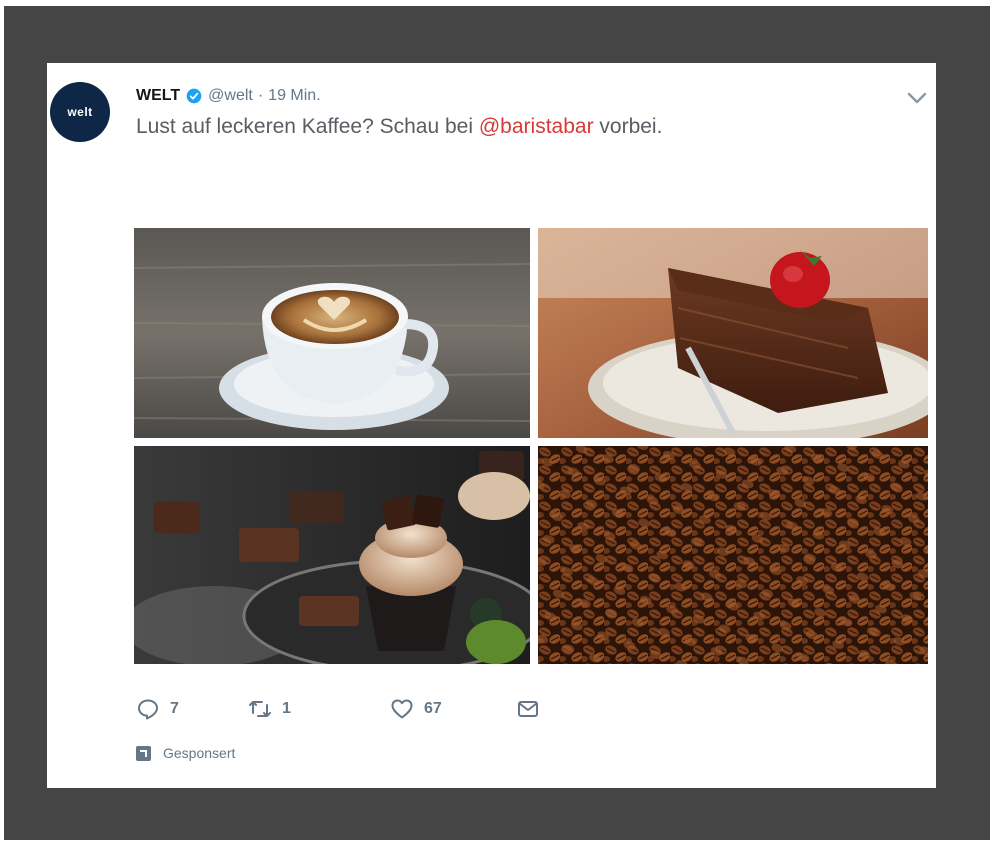 Image resolution: width=994 pixels, height=846 pixels. What do you see at coordinates (158, 96) in the screenshot?
I see `author-name: WELT` at bounding box center [158, 96].